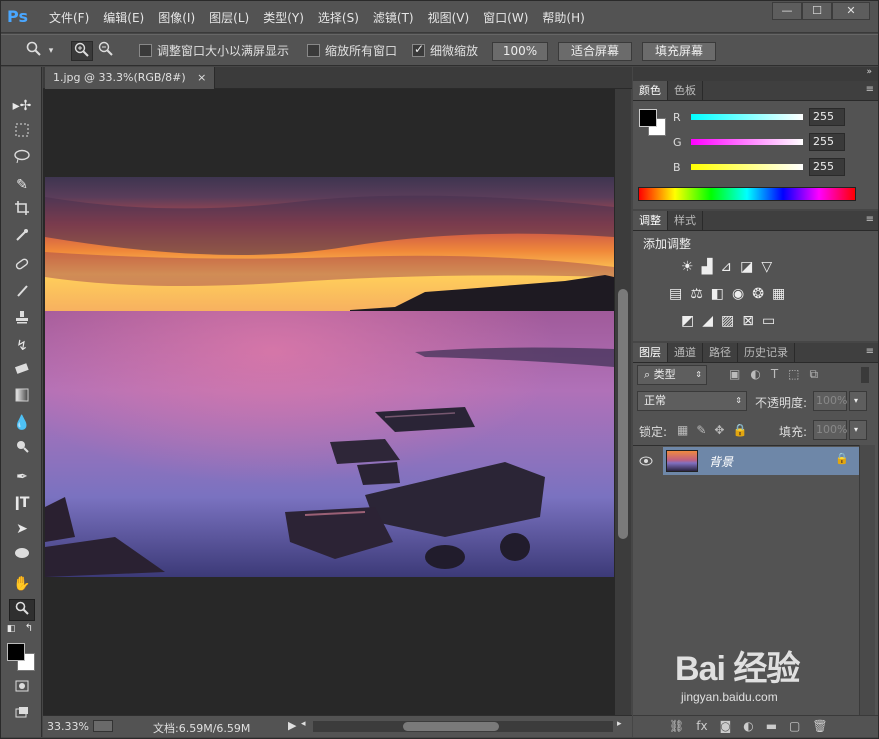 This screenshot has width=879, height=739. Describe the element at coordinates (675, 294) in the screenshot. I see `hue-saturation-icon: ▤` at that location.